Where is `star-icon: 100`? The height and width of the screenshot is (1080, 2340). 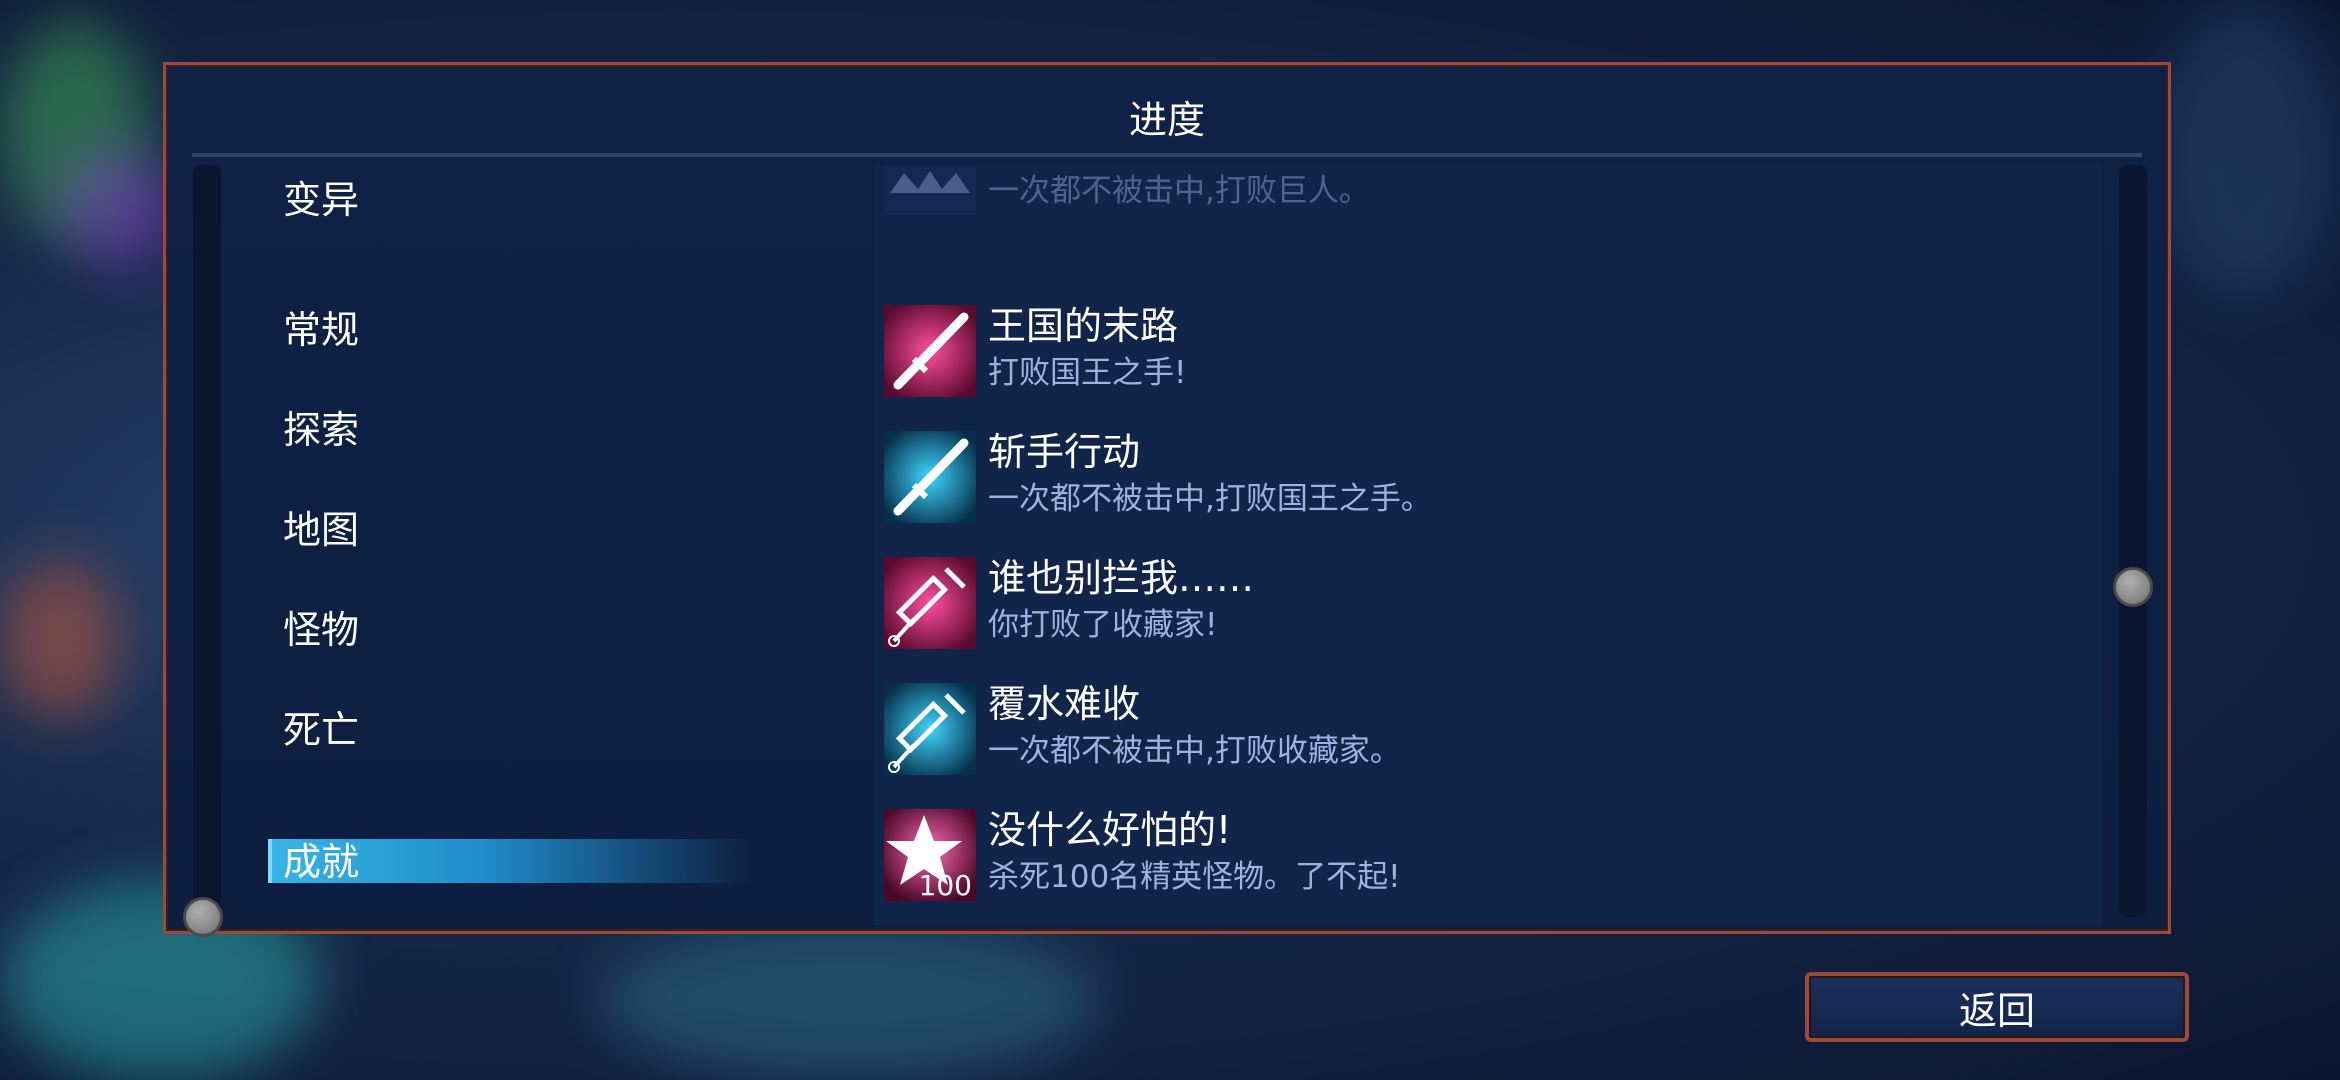 star-icon: 100 is located at coordinates (930, 855).